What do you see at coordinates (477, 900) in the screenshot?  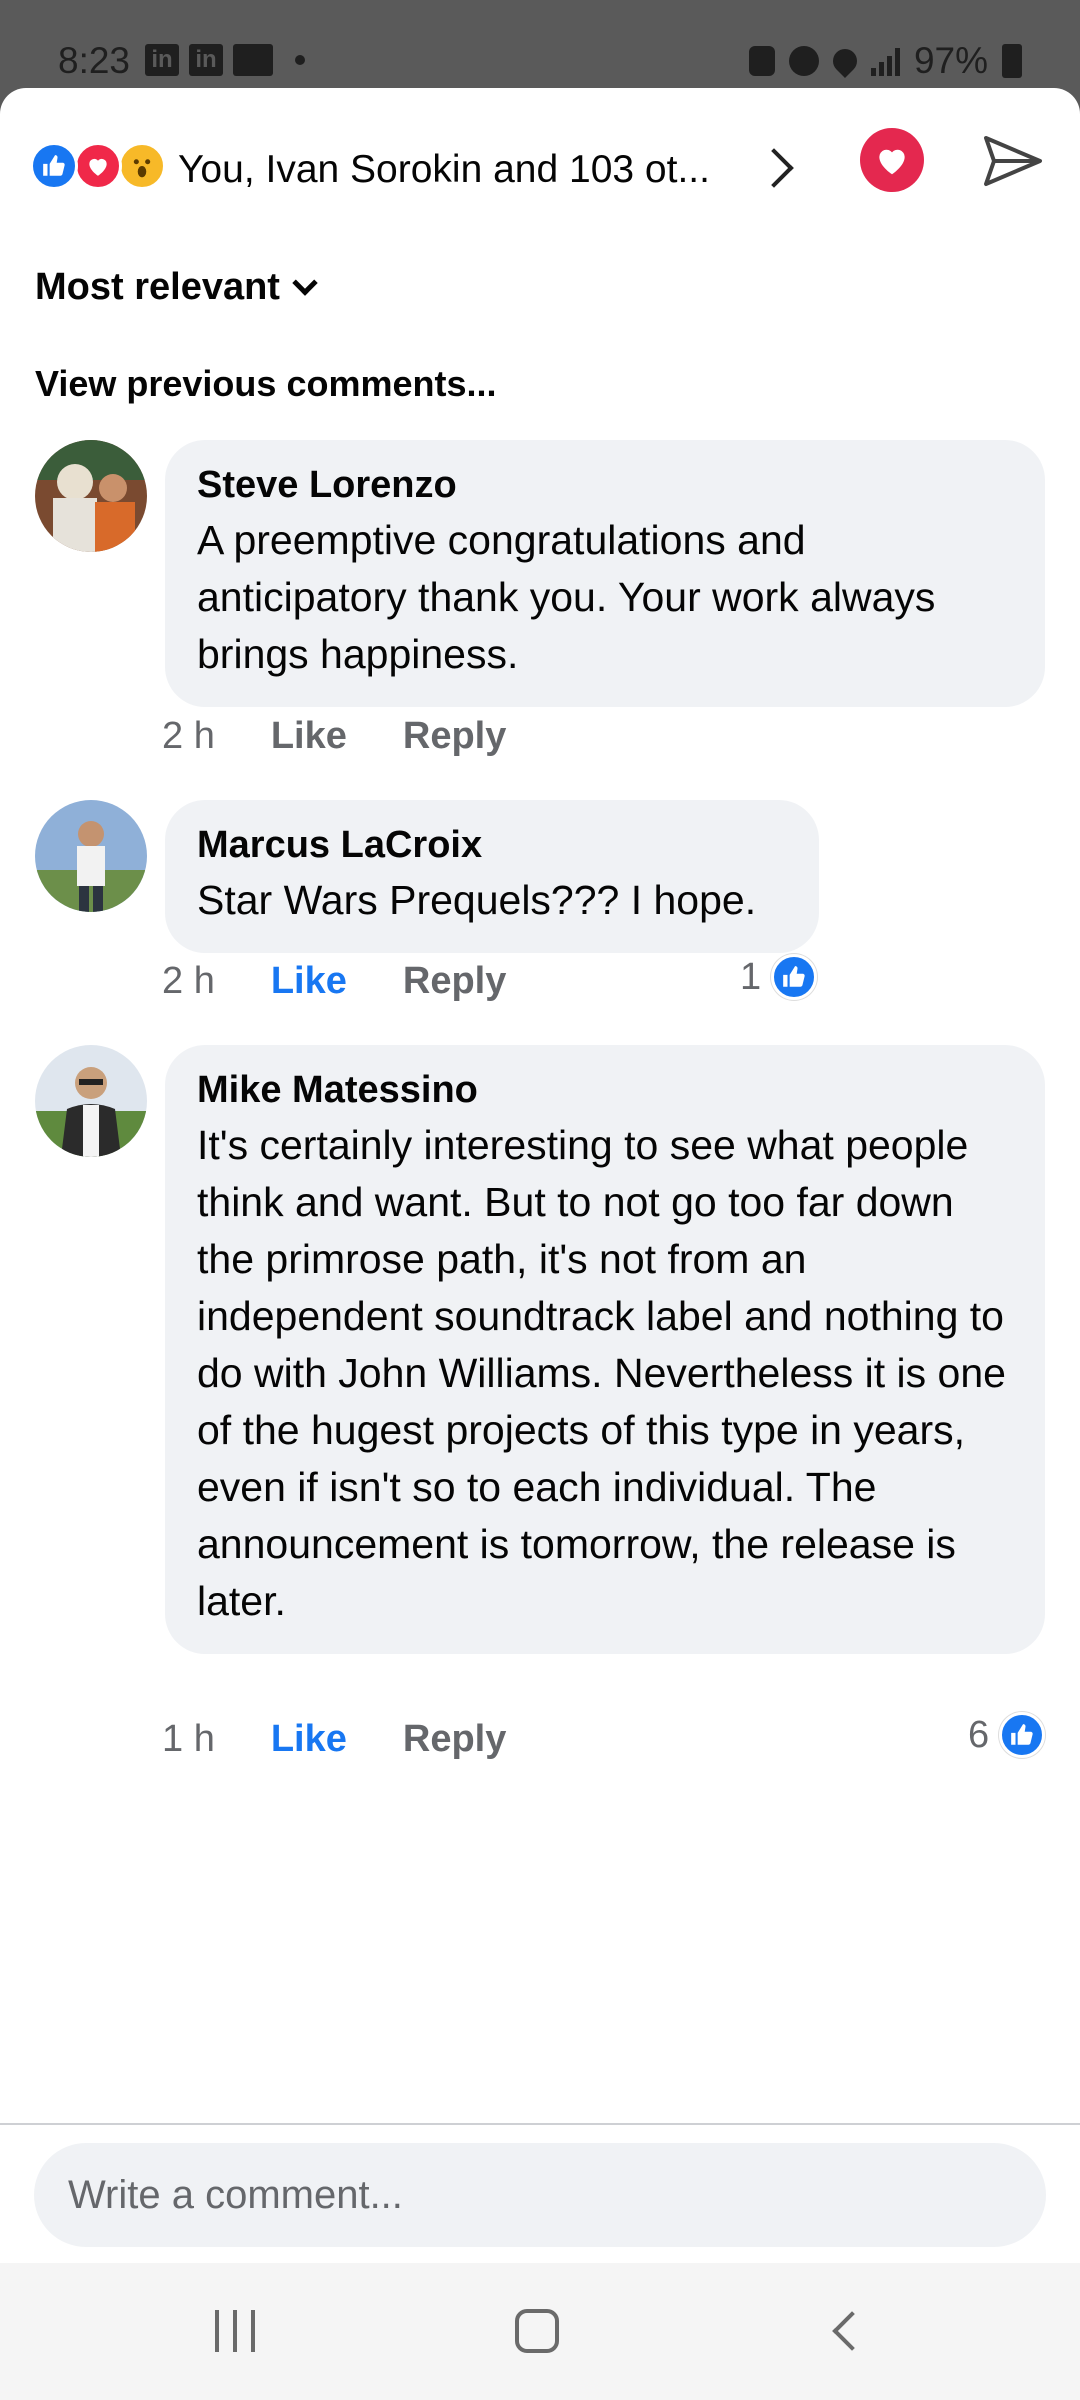 I see `comment-text: Star Wars Prequels??? I hope.` at bounding box center [477, 900].